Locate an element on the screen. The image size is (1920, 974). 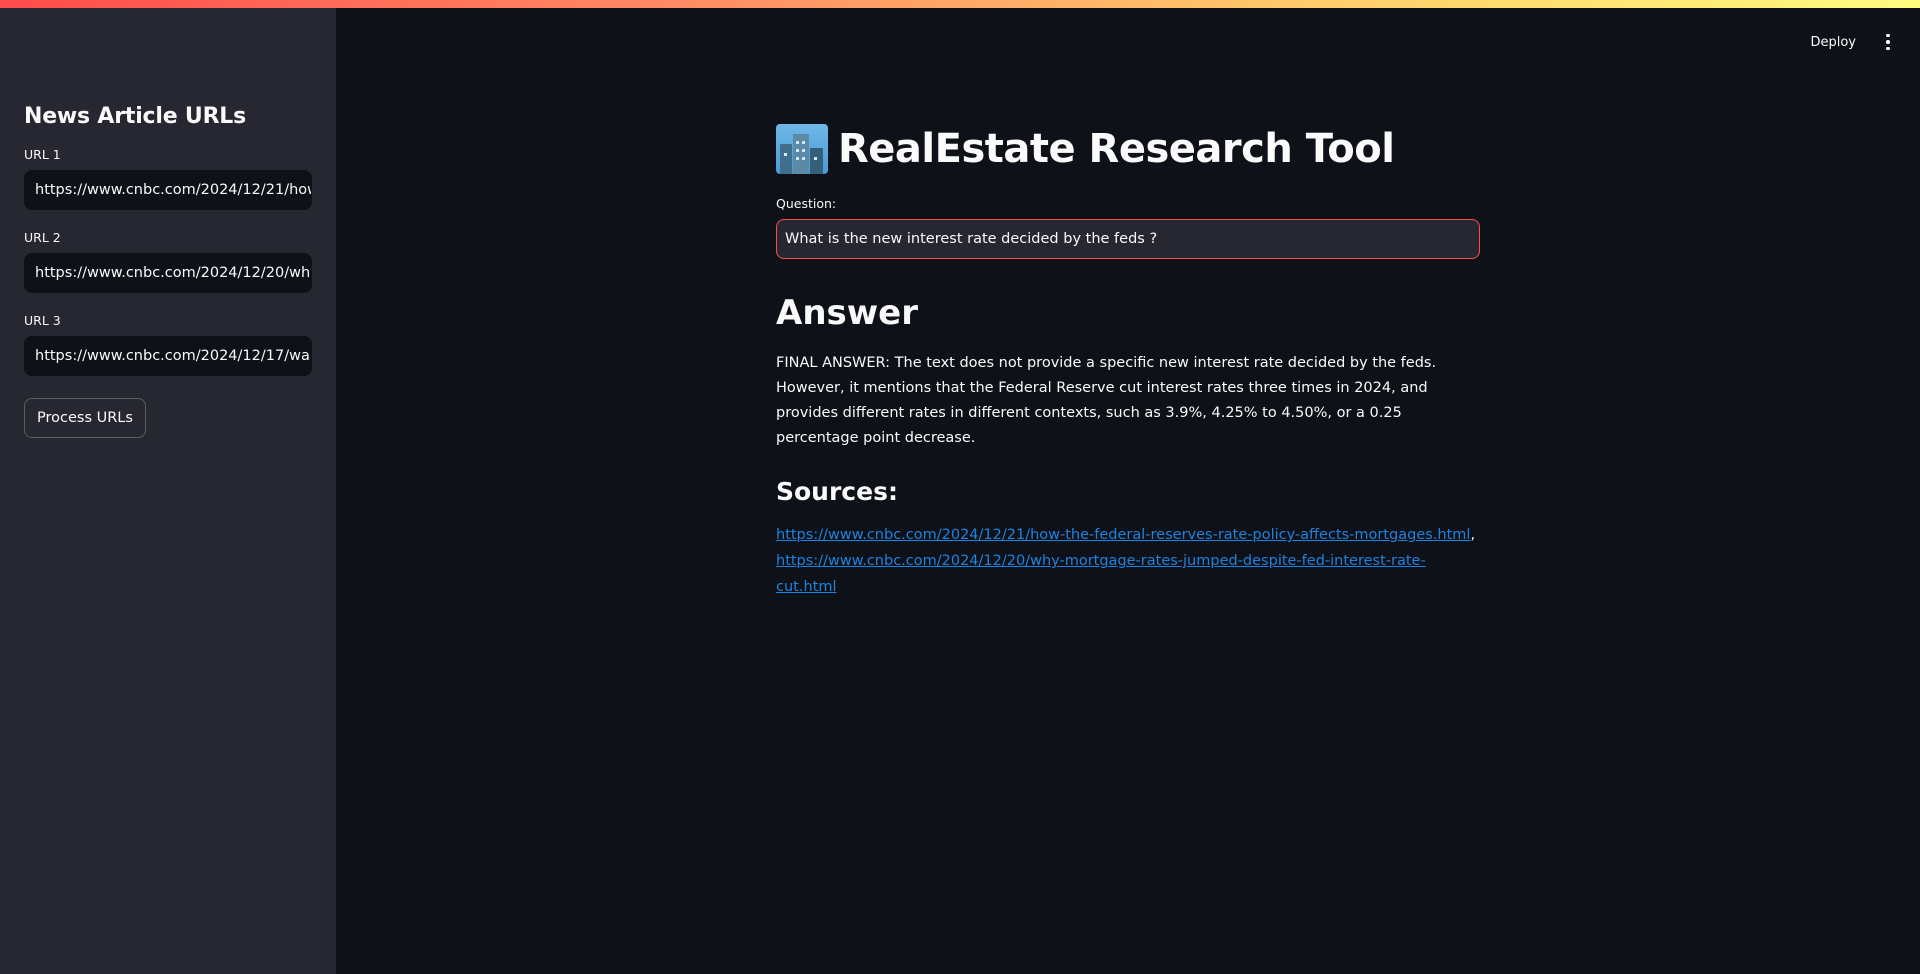
sidebar-heading: News Article URLs is located at coordinates (135, 116).